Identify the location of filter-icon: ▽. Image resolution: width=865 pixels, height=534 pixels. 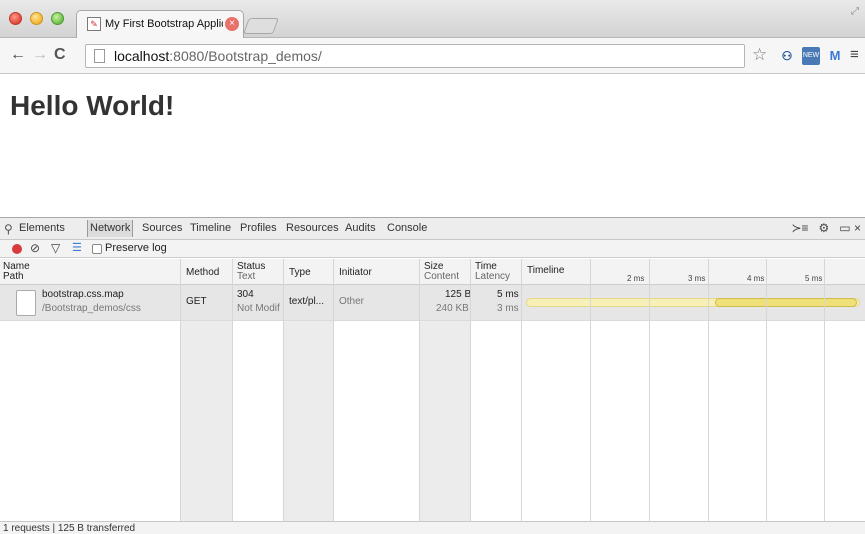
(55, 248).